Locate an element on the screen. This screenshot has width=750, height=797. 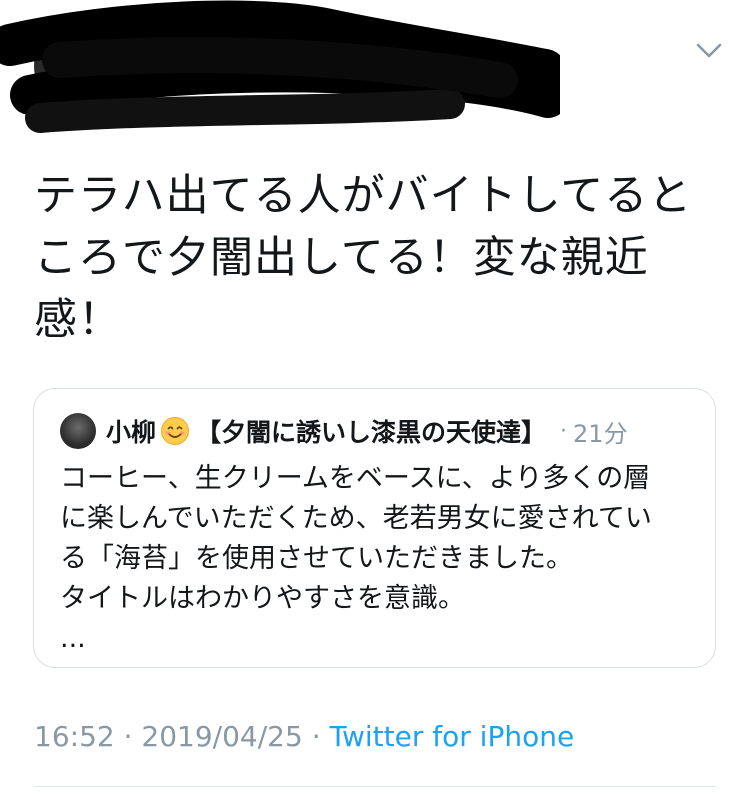
tweet-source-link: Twitter for iPhone is located at coordinates (452, 736).